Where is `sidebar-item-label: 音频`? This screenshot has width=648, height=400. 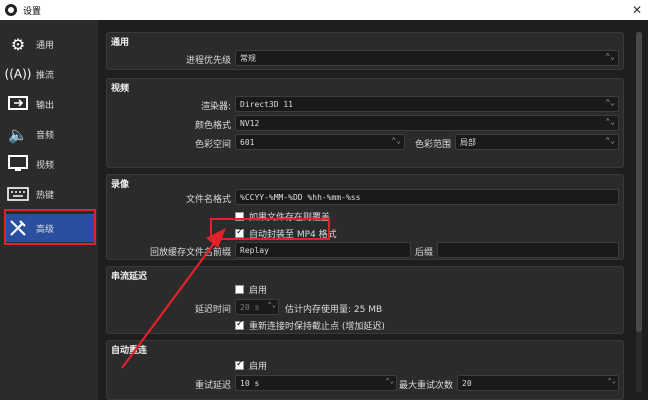
sidebar-item-label: 音频 is located at coordinates (45, 135).